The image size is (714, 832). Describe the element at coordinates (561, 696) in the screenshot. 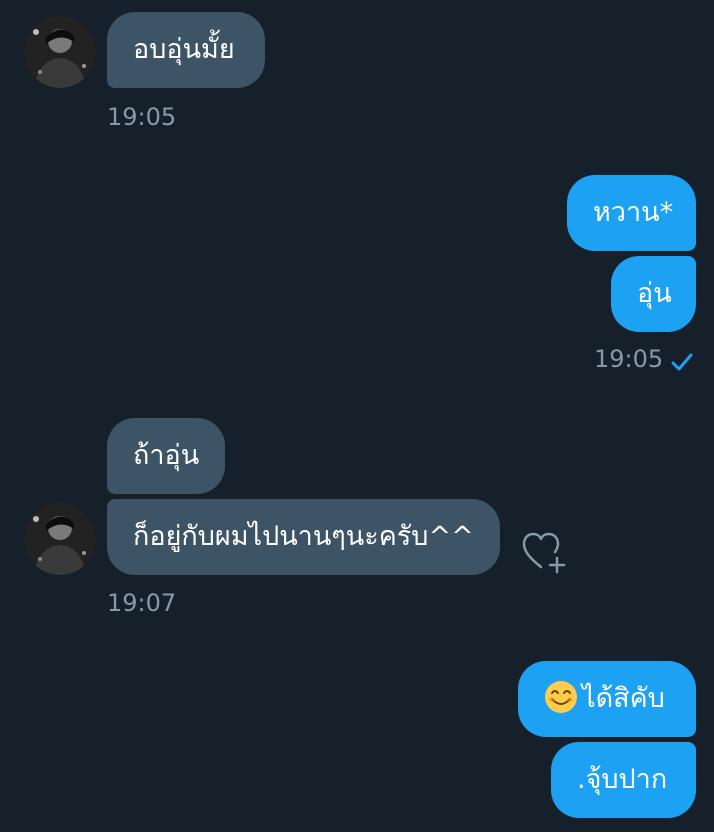

I see `smiling-face-emoji-icon` at that location.